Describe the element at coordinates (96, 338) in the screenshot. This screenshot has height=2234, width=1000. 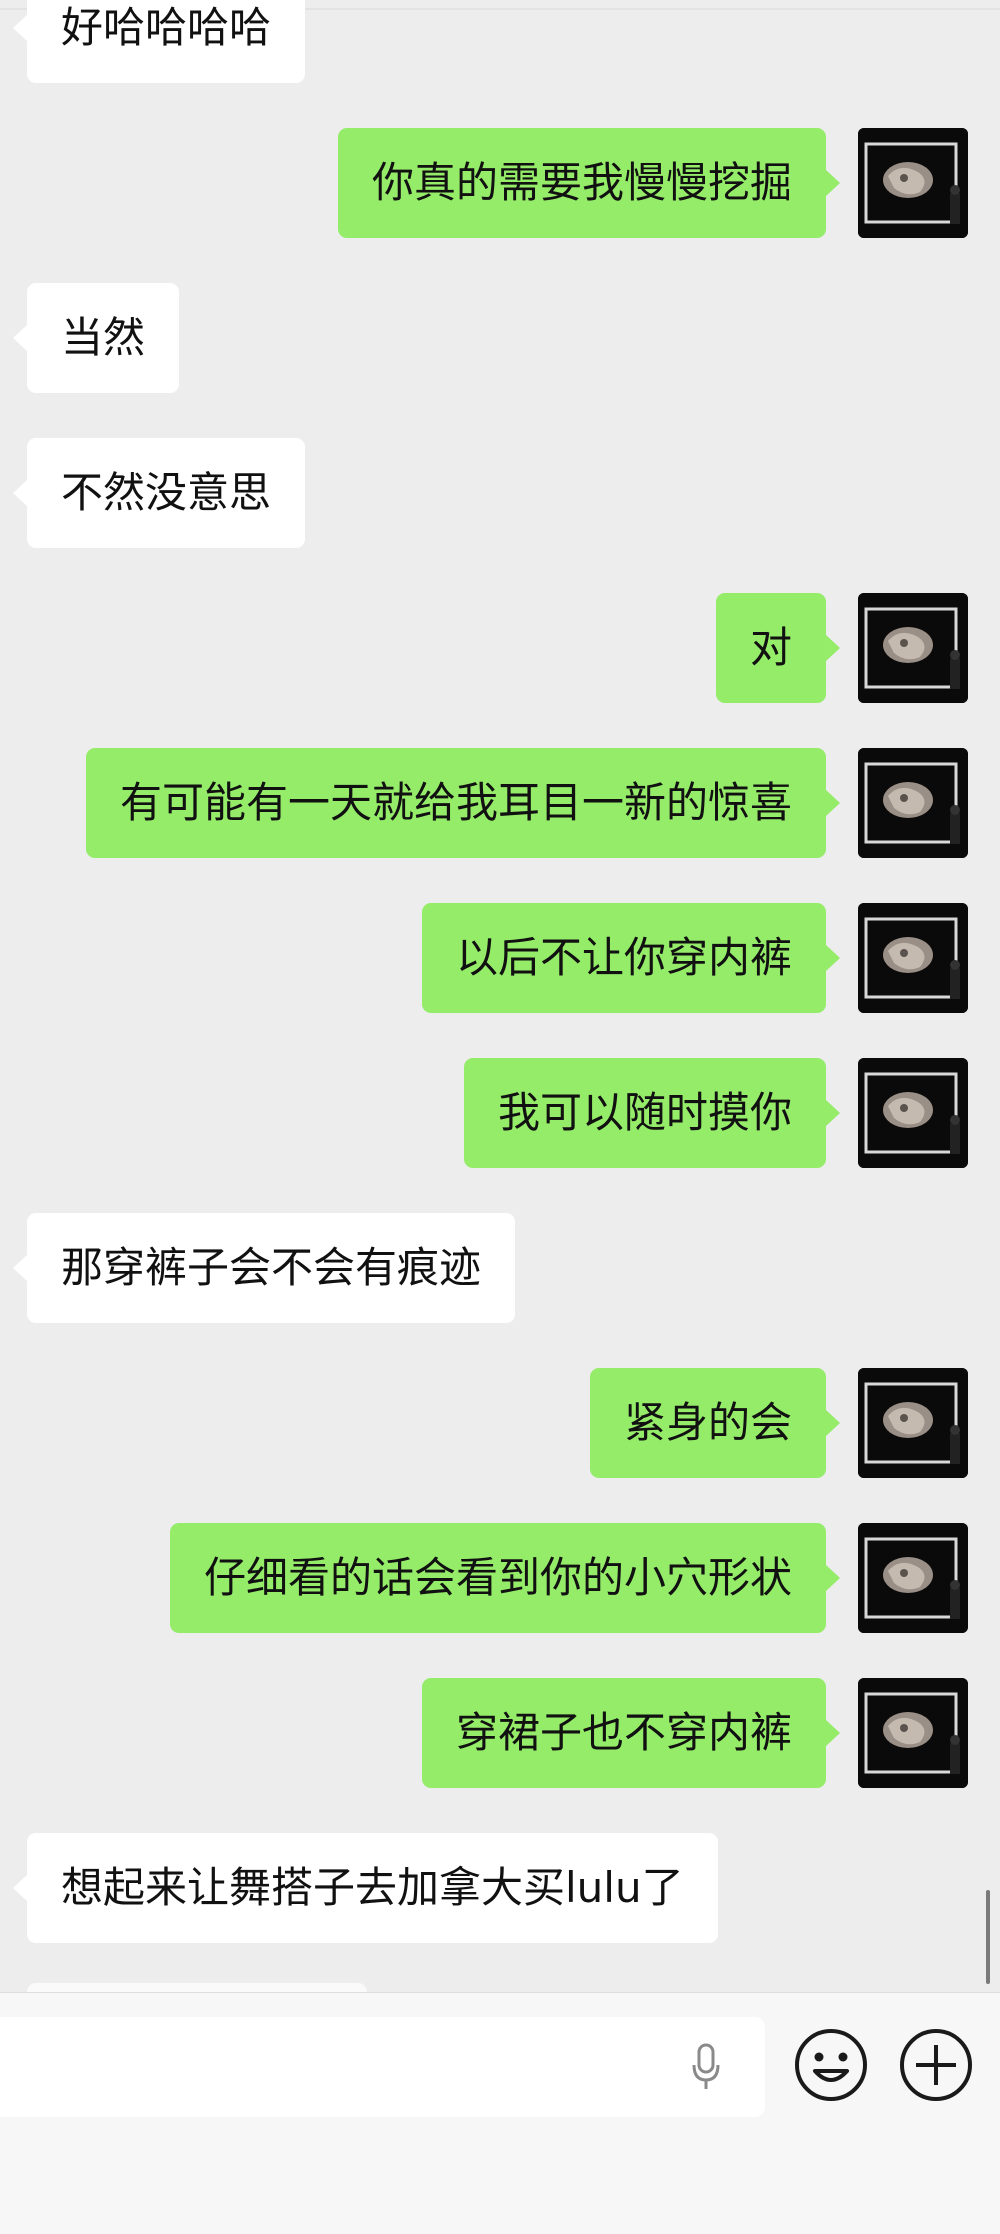
I see `message-bubble: 当然` at that location.